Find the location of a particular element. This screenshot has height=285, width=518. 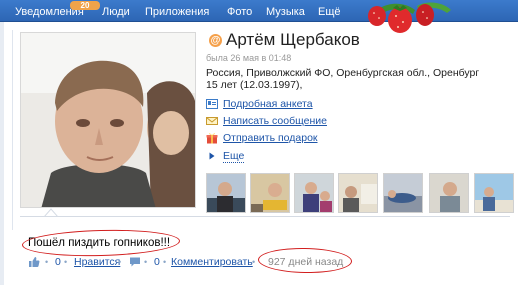

triangle-right-icon is located at coordinates (212, 156).